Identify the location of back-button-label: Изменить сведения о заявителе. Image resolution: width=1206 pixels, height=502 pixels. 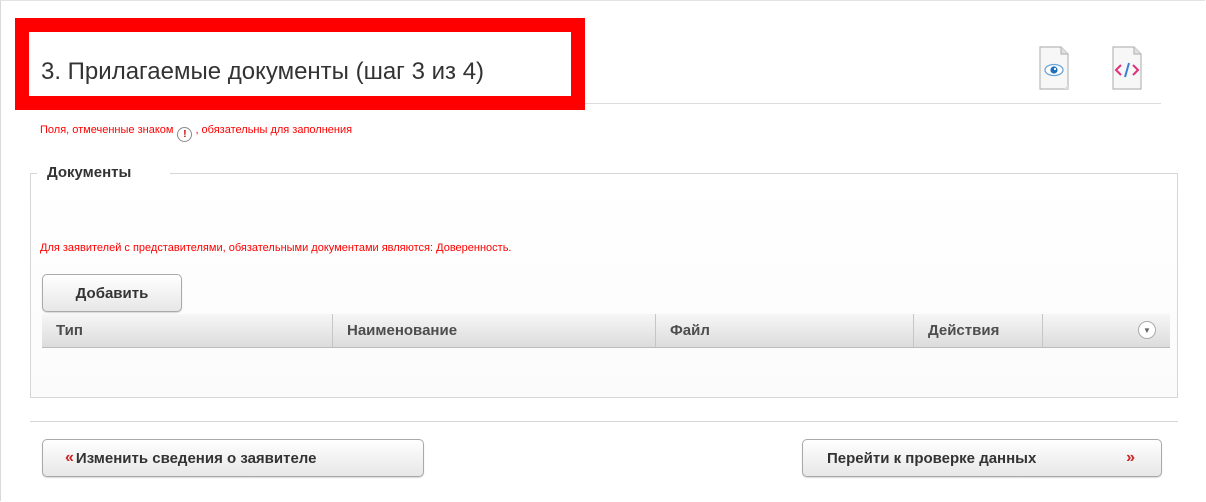
(196, 458).